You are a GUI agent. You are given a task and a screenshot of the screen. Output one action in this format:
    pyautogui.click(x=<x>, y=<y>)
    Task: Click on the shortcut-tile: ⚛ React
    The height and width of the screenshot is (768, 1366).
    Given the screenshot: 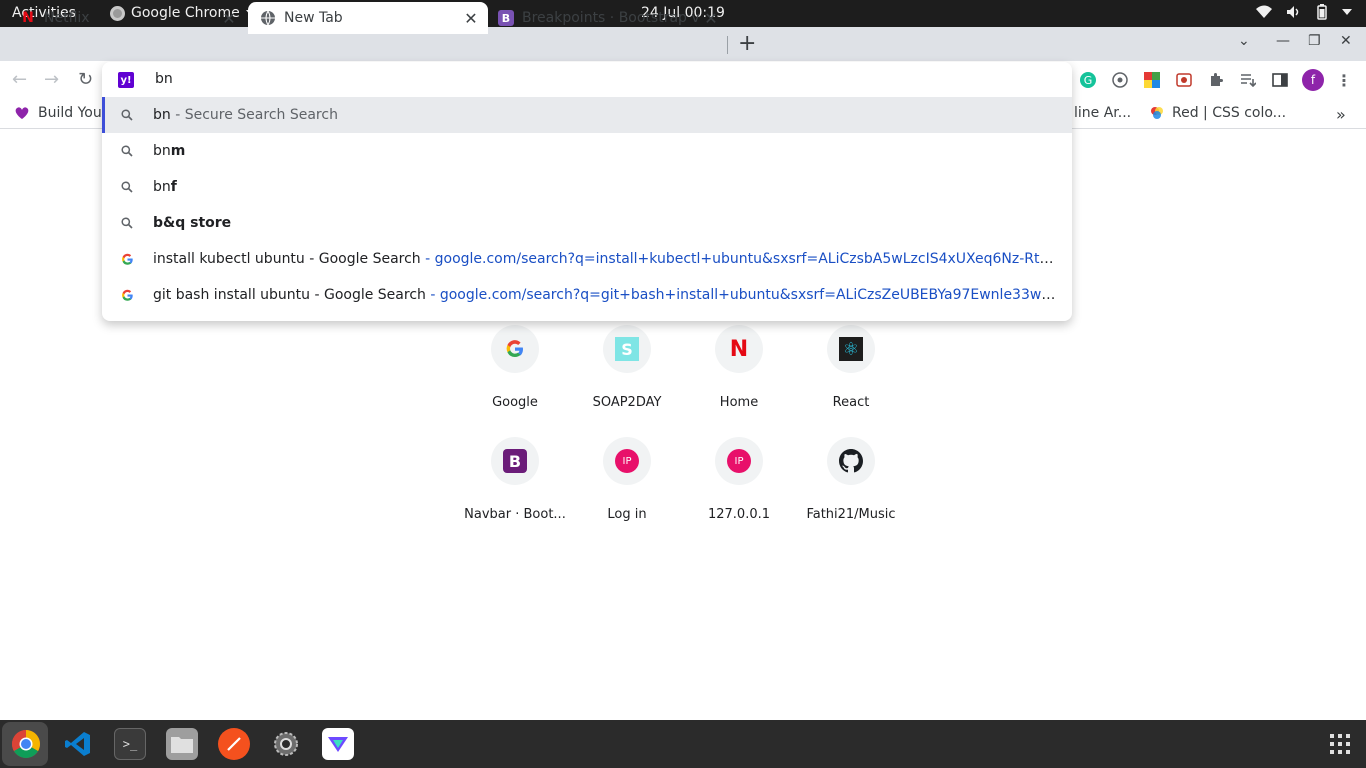 What is the action you would take?
    pyautogui.click(x=851, y=367)
    